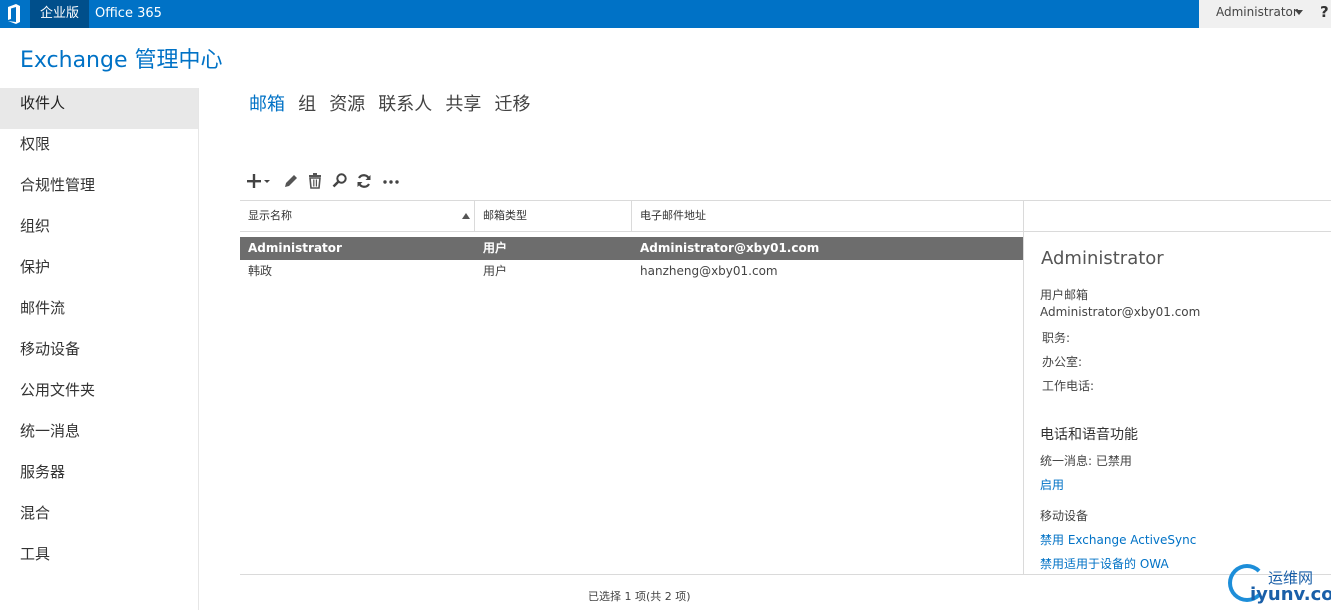  What do you see at coordinates (99, 395) in the screenshot?
I see `sidebar-item-public-folders: 公用文件夹` at bounding box center [99, 395].